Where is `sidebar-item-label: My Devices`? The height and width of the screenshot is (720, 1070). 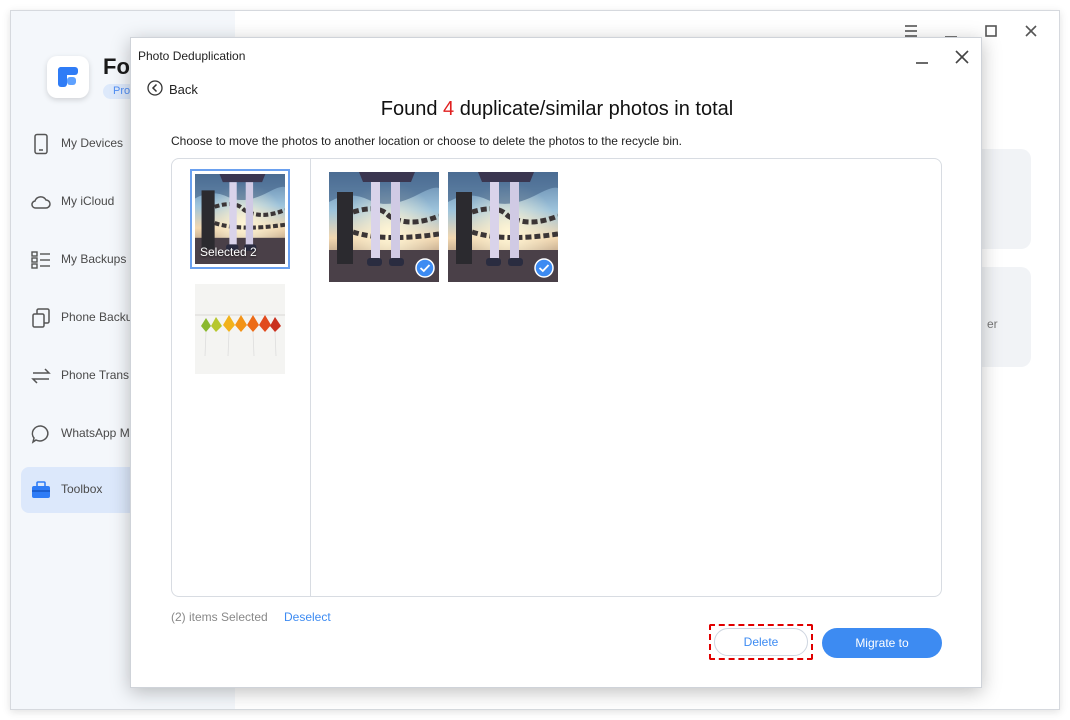 sidebar-item-label: My Devices is located at coordinates (92, 143).